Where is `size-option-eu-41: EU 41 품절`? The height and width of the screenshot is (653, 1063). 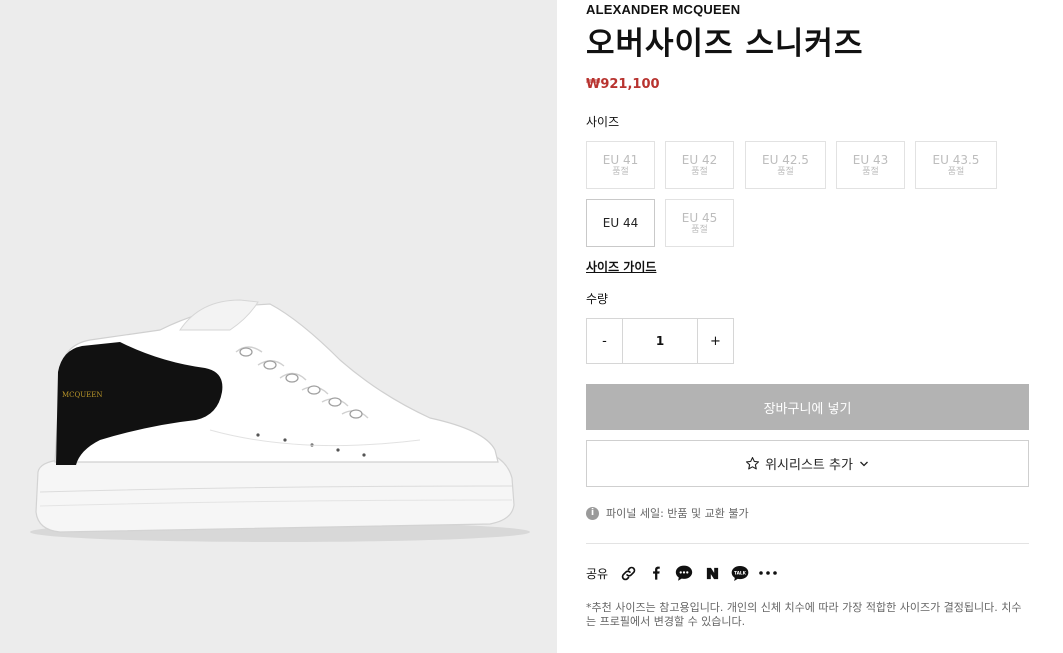
size-option-eu-41: EU 41 품절 is located at coordinates (620, 165).